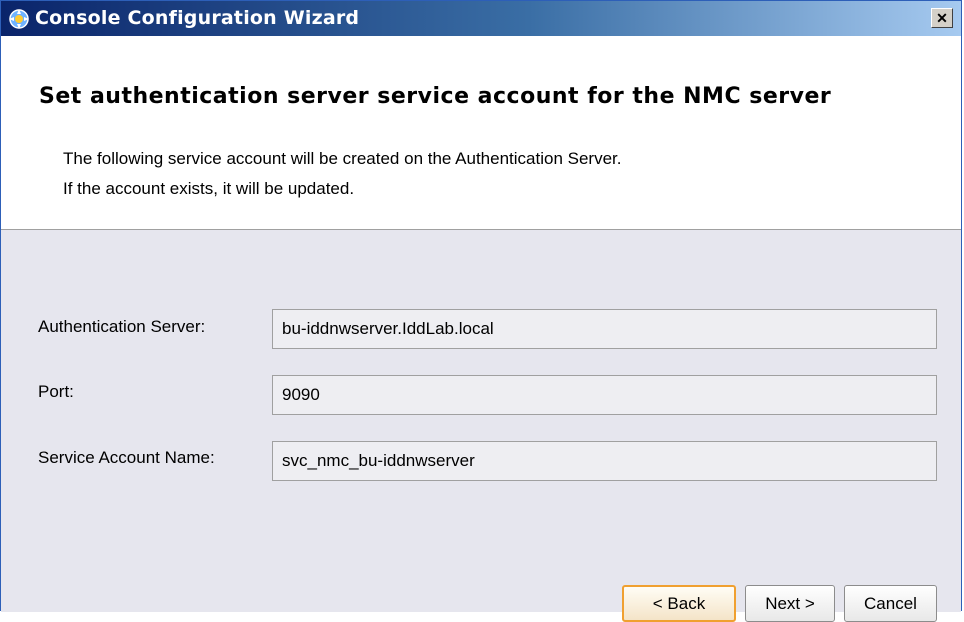 The image size is (964, 622). Describe the element at coordinates (679, 603) in the screenshot. I see `back-button: < Back` at that location.